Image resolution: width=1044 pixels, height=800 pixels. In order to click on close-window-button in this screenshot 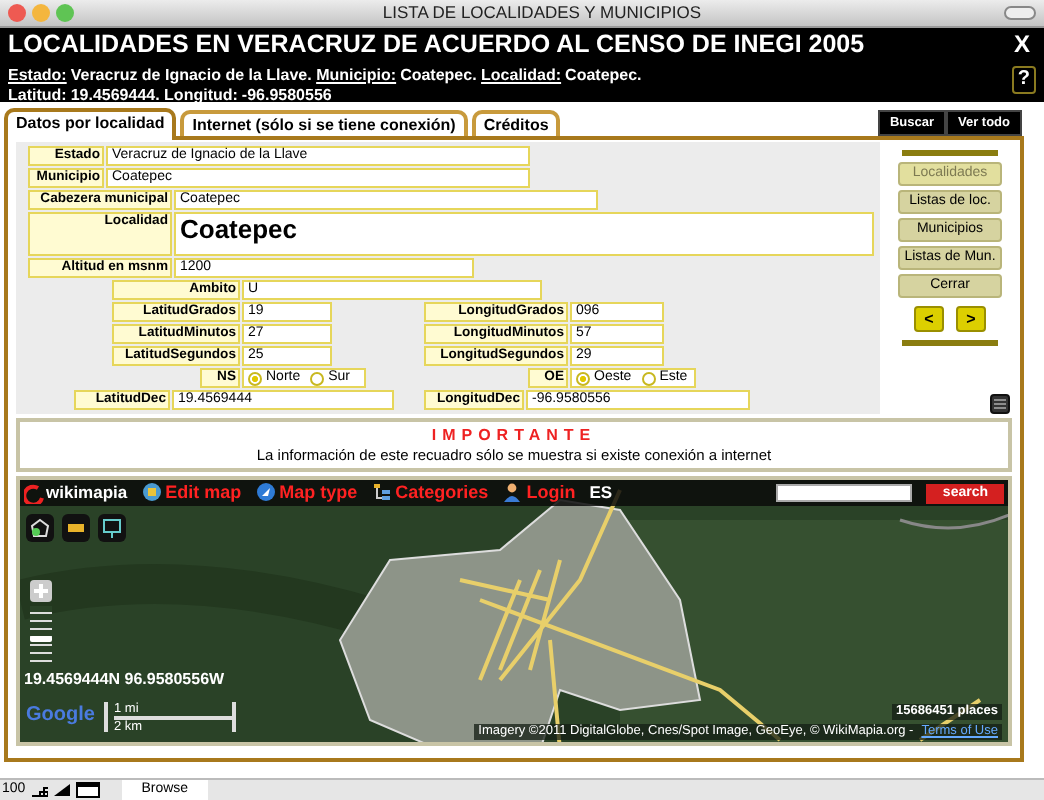, I will do `click(17, 13)`.